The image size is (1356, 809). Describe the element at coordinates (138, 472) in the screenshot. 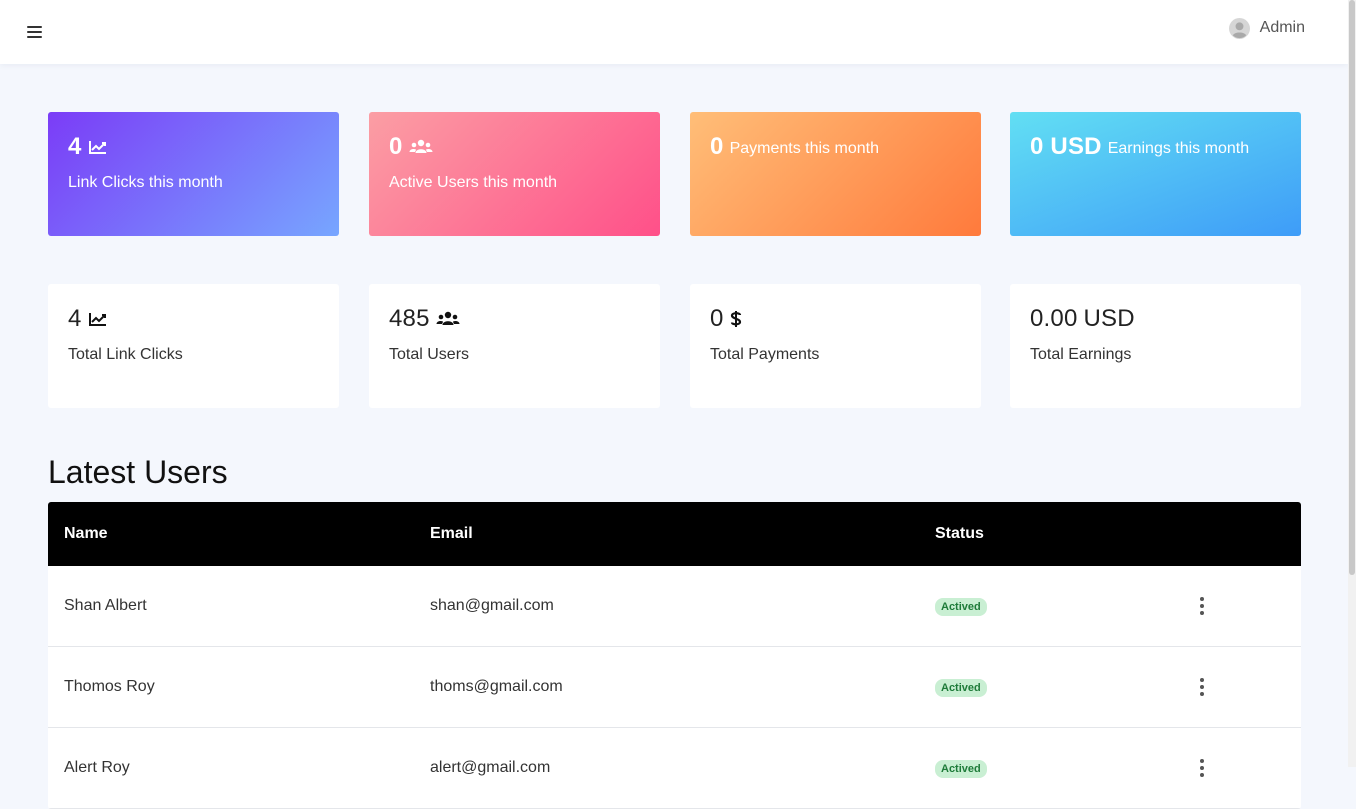

I see `section-title-latest-users: Latest Users` at that location.